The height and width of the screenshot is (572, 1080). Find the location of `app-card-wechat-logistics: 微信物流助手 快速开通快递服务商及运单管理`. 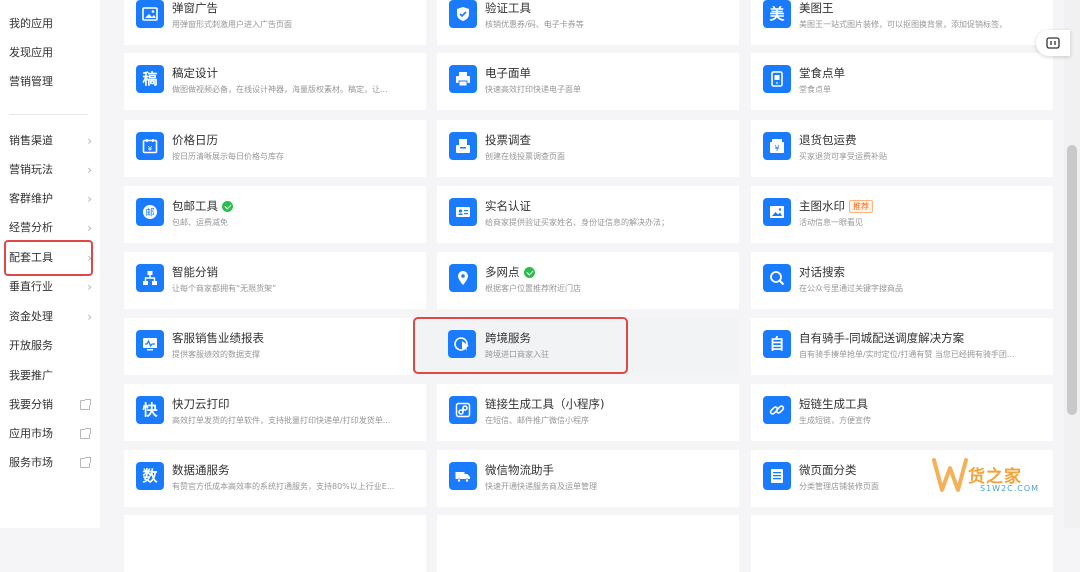

app-card-wechat-logistics: 微信物流助手 快速开通快递服务商及运单管理 is located at coordinates (588, 478).